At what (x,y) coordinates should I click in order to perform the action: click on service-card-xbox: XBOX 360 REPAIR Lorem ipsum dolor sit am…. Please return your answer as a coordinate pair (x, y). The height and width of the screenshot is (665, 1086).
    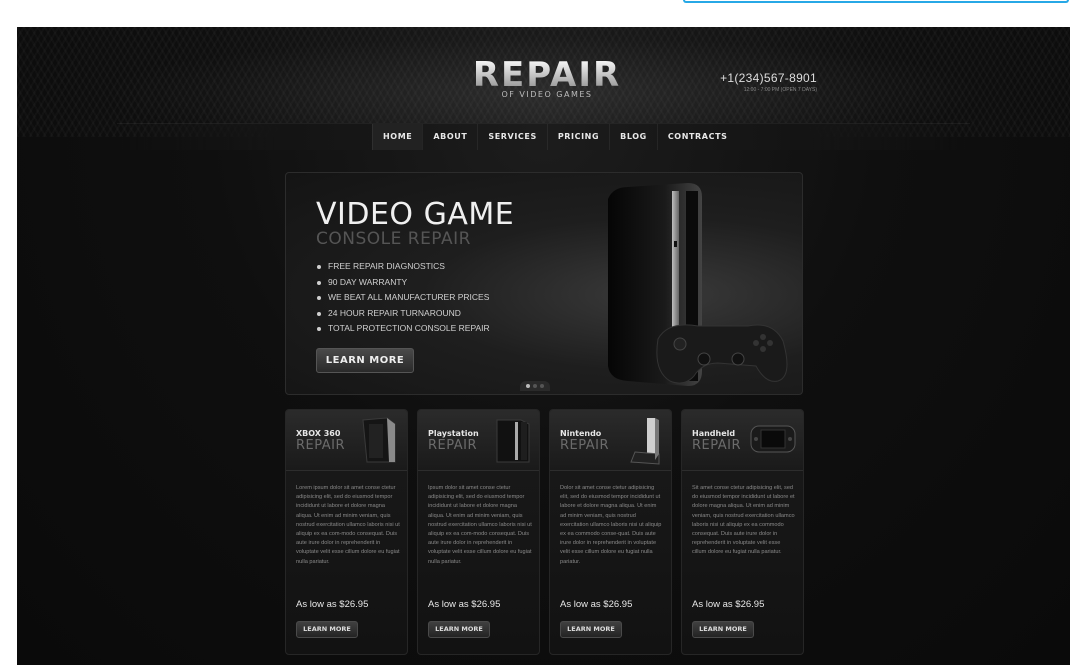
    Looking at the image, I should click on (346, 532).